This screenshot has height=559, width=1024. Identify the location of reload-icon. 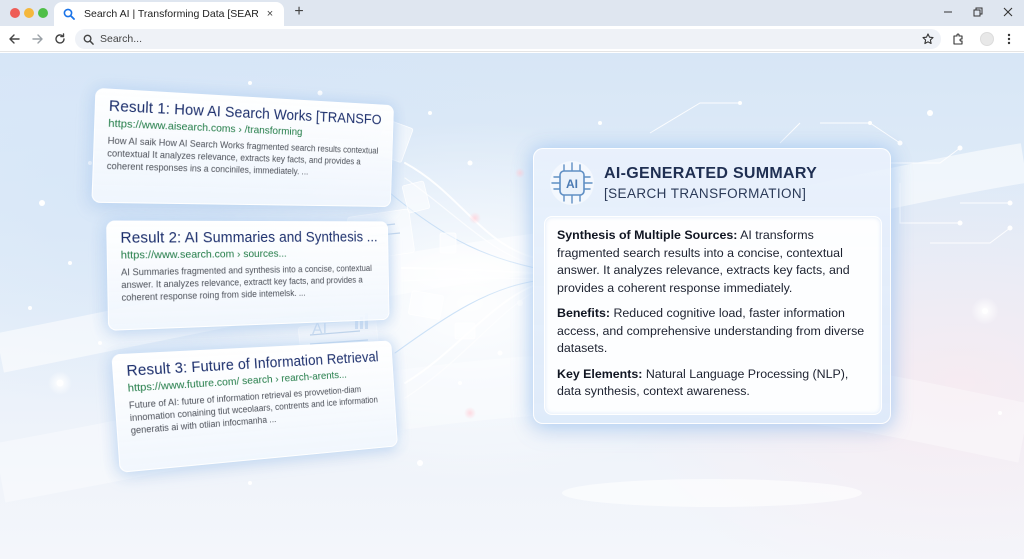
(60, 39).